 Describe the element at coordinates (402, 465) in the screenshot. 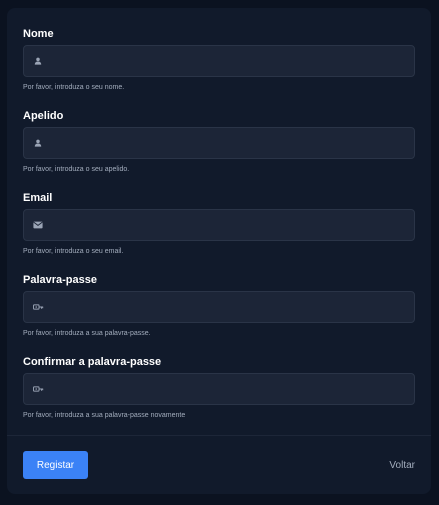

I see `back-link: Voltar` at that location.